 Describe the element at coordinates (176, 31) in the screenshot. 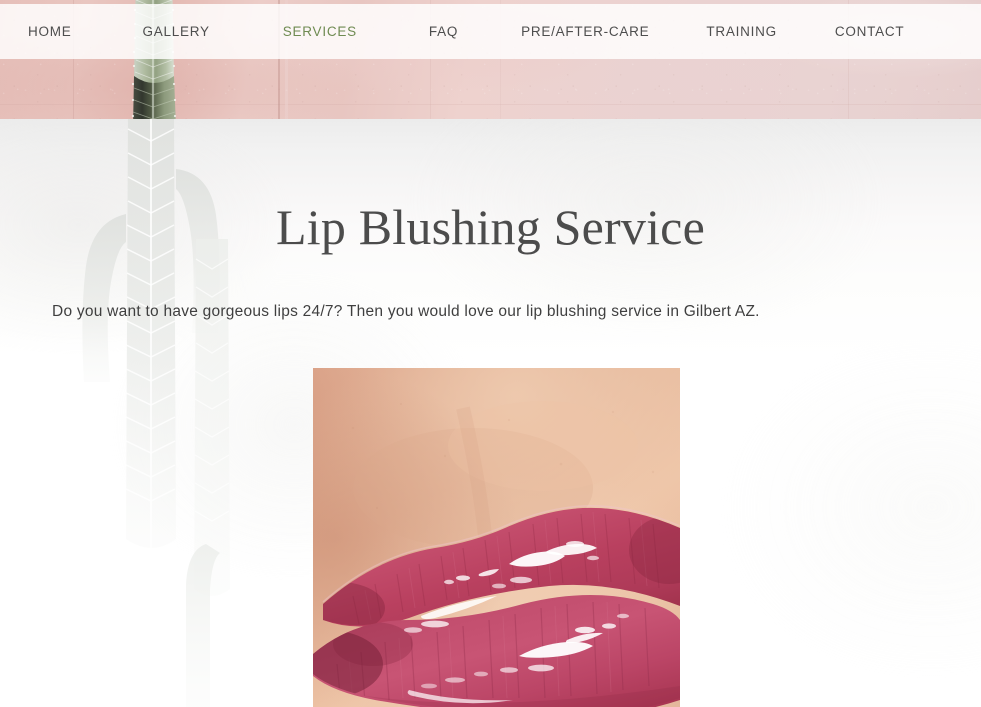

I see `nav-item-gallery: GALLERY` at that location.